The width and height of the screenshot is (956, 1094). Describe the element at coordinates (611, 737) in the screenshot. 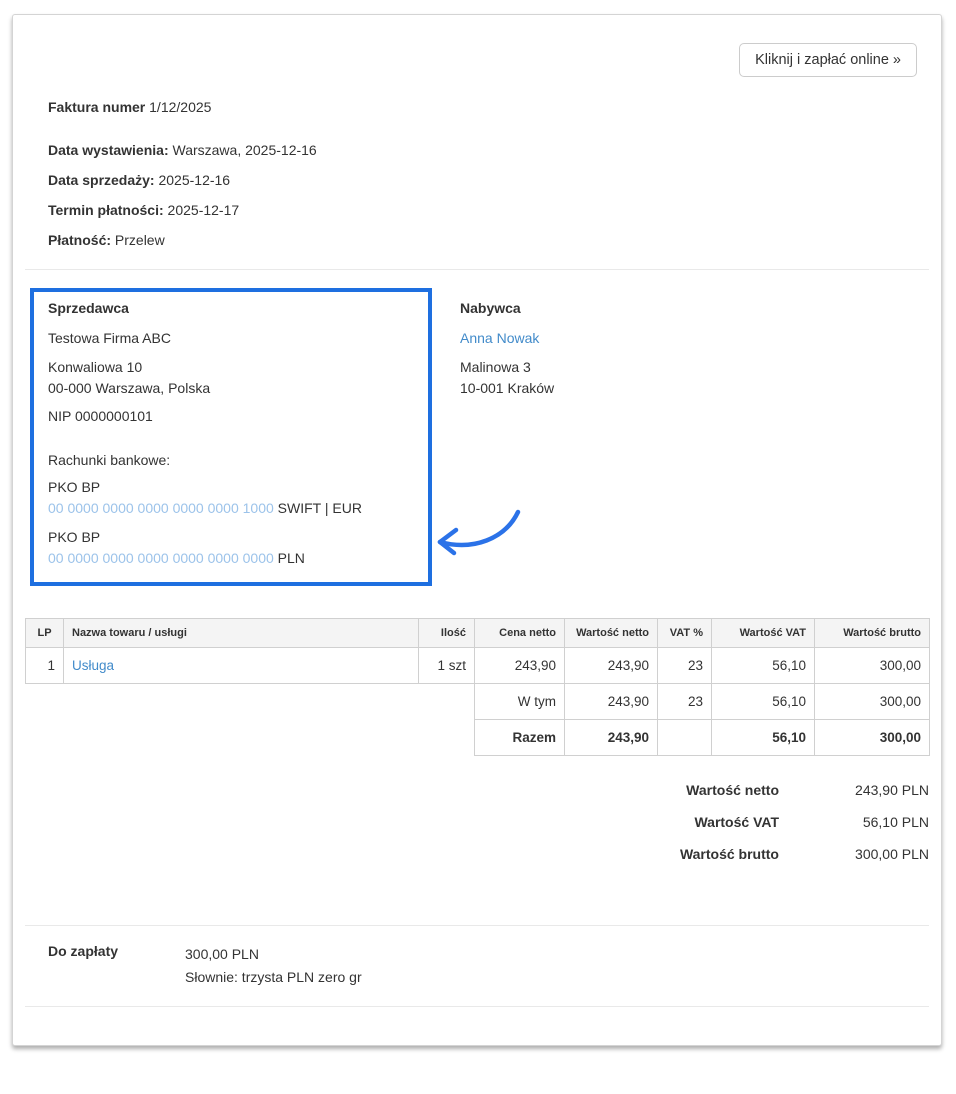

I see `total-net: 243,90` at that location.